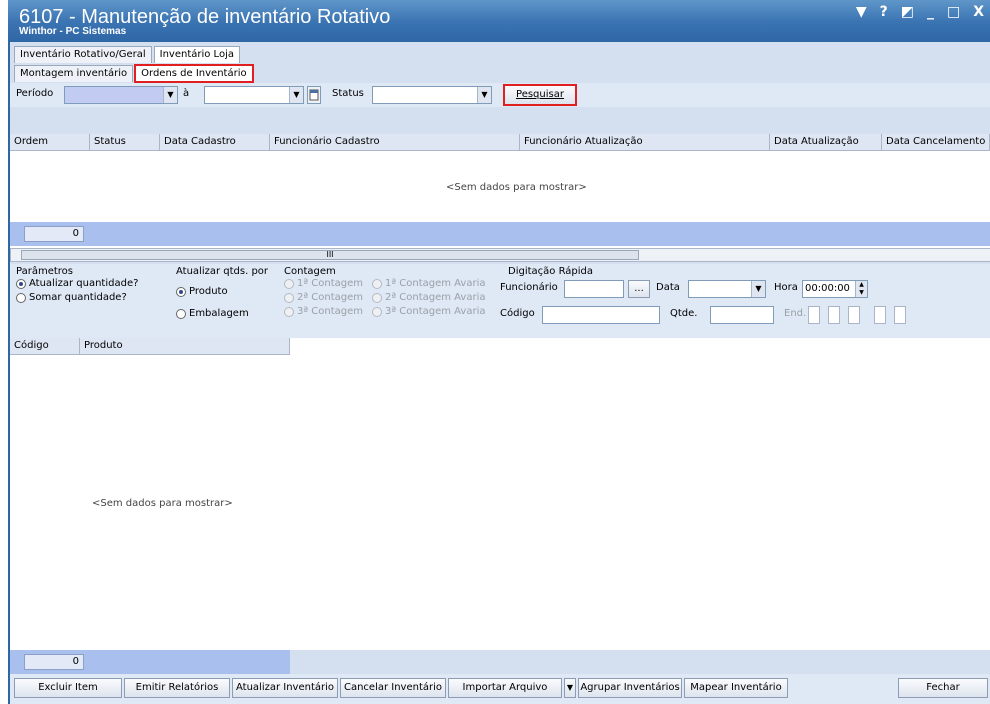  Describe the element at coordinates (186, 93) in the screenshot. I see `ate-label: à` at that location.